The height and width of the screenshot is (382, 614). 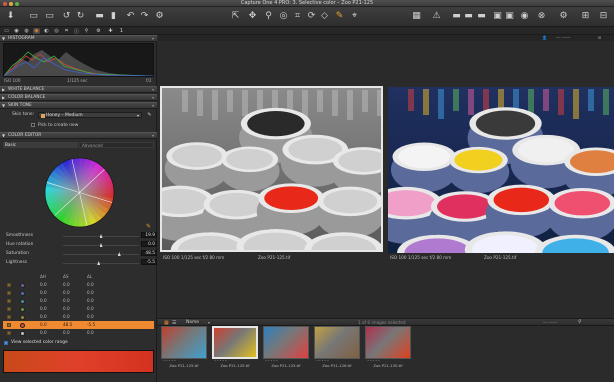 I want to click on annotate-tool-icon: ⌖, so click(x=354, y=16).